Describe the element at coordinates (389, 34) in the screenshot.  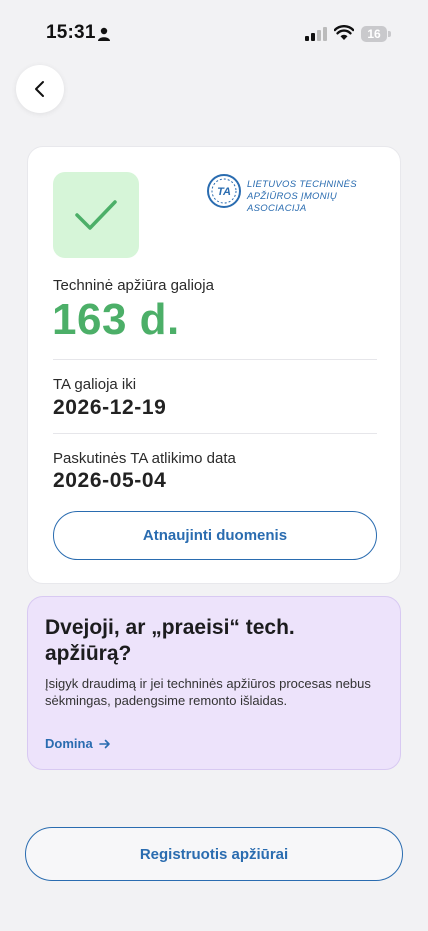
I see `battery-cap` at that location.